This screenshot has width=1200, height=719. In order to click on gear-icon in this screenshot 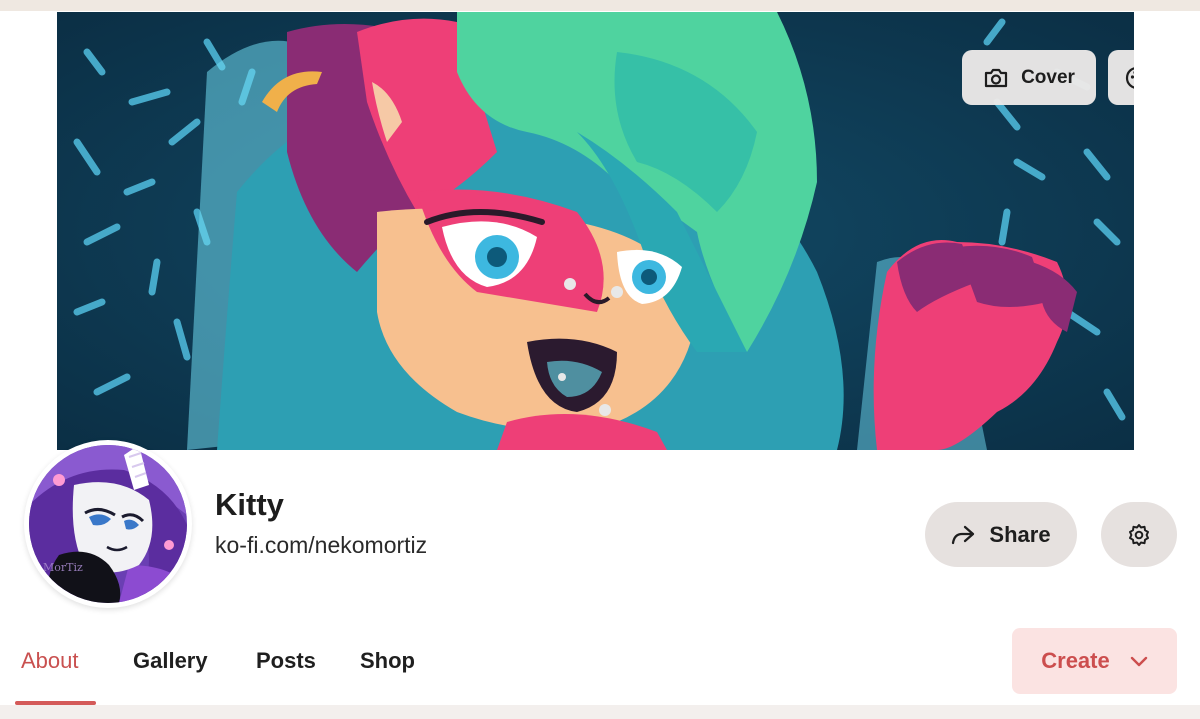, I will do `click(1139, 534)`.